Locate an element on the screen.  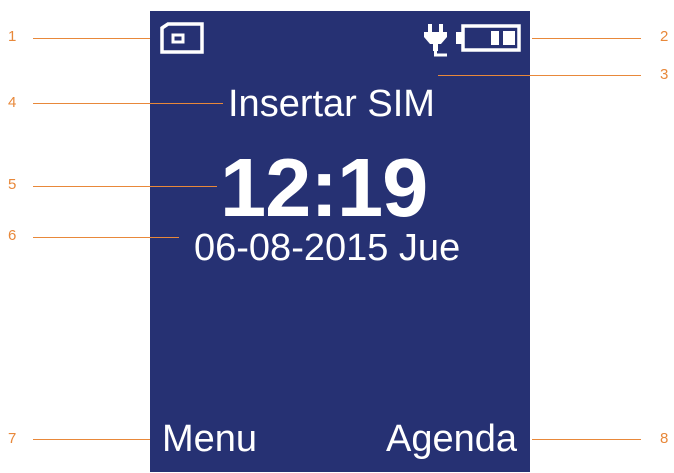
softkey-menu: Menu is located at coordinates (209, 439).